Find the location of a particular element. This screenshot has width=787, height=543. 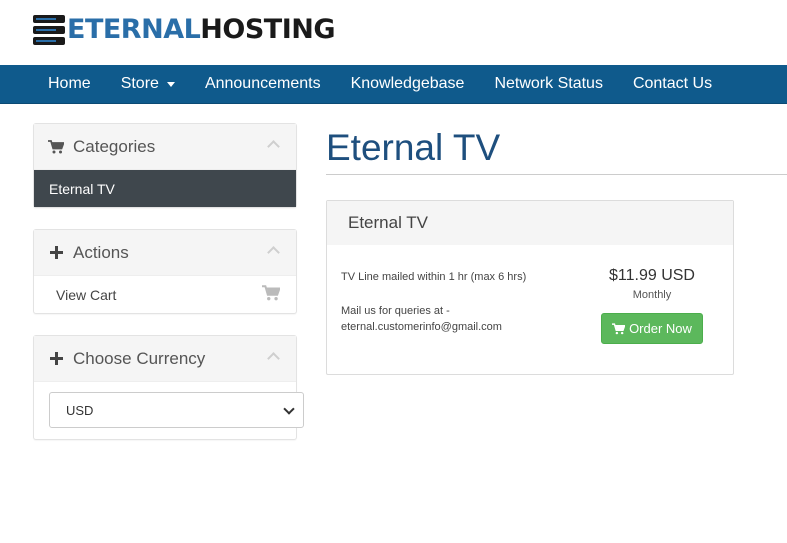

actions-heading: Actions is located at coordinates (165, 253).